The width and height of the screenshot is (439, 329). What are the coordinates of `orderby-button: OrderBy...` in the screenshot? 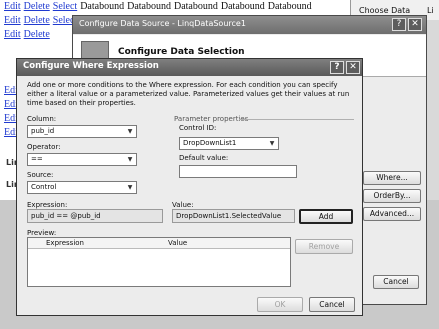 It's located at (392, 196).